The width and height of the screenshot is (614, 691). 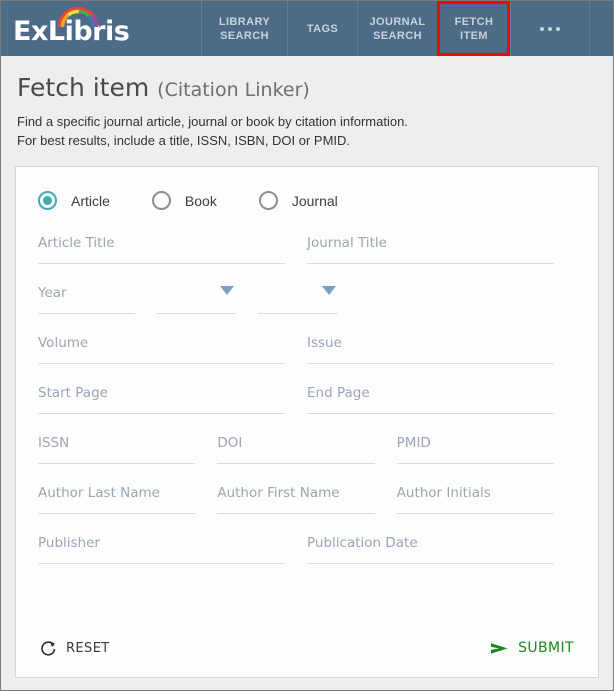 I want to click on field-row-volume-issue: Volume Issue, so click(x=307, y=359).